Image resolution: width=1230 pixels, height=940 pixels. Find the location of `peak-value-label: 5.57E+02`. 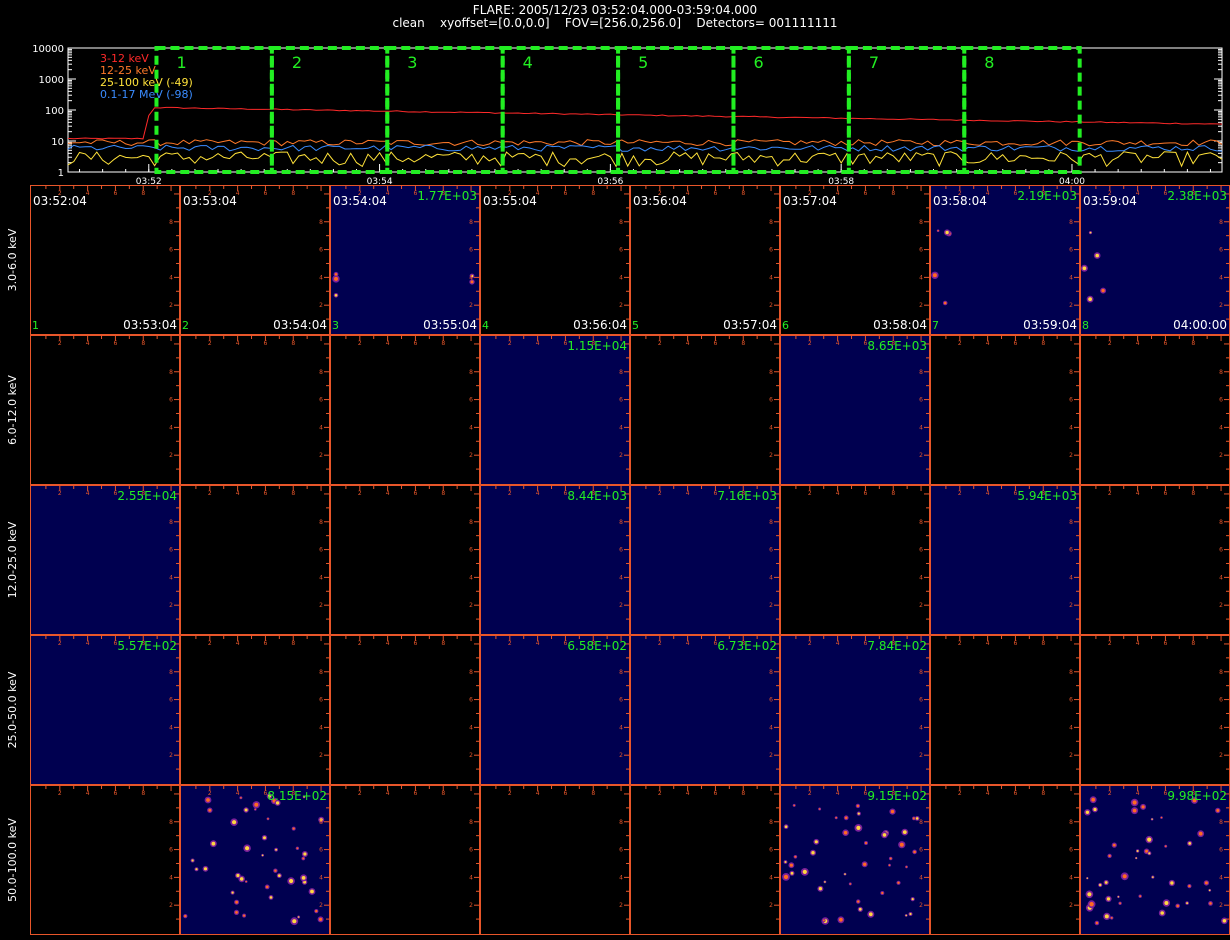

peak-value-label: 5.57E+02 is located at coordinates (147, 646).